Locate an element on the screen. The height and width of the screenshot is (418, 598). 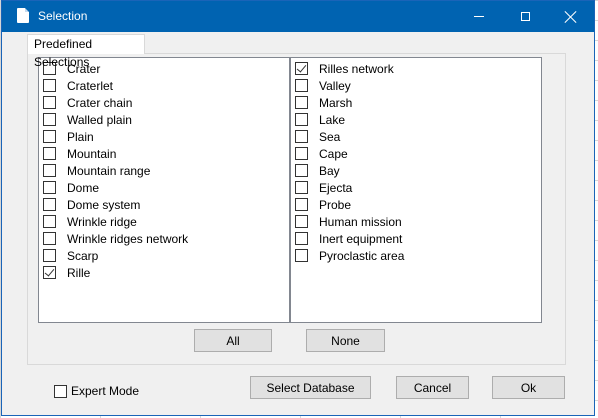
list-item-label: Dome is located at coordinates (83, 187).